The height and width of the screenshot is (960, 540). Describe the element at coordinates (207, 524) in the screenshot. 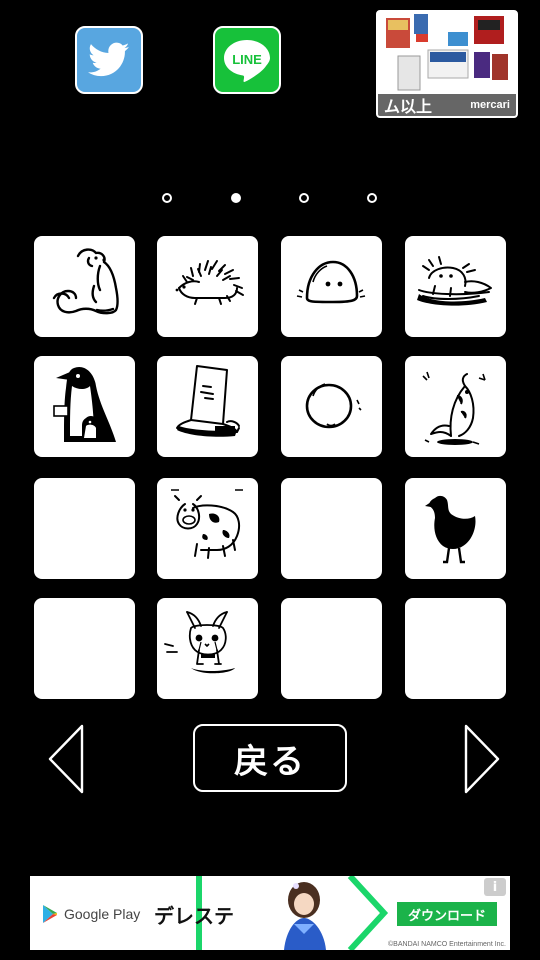

I see `cow-icon` at that location.